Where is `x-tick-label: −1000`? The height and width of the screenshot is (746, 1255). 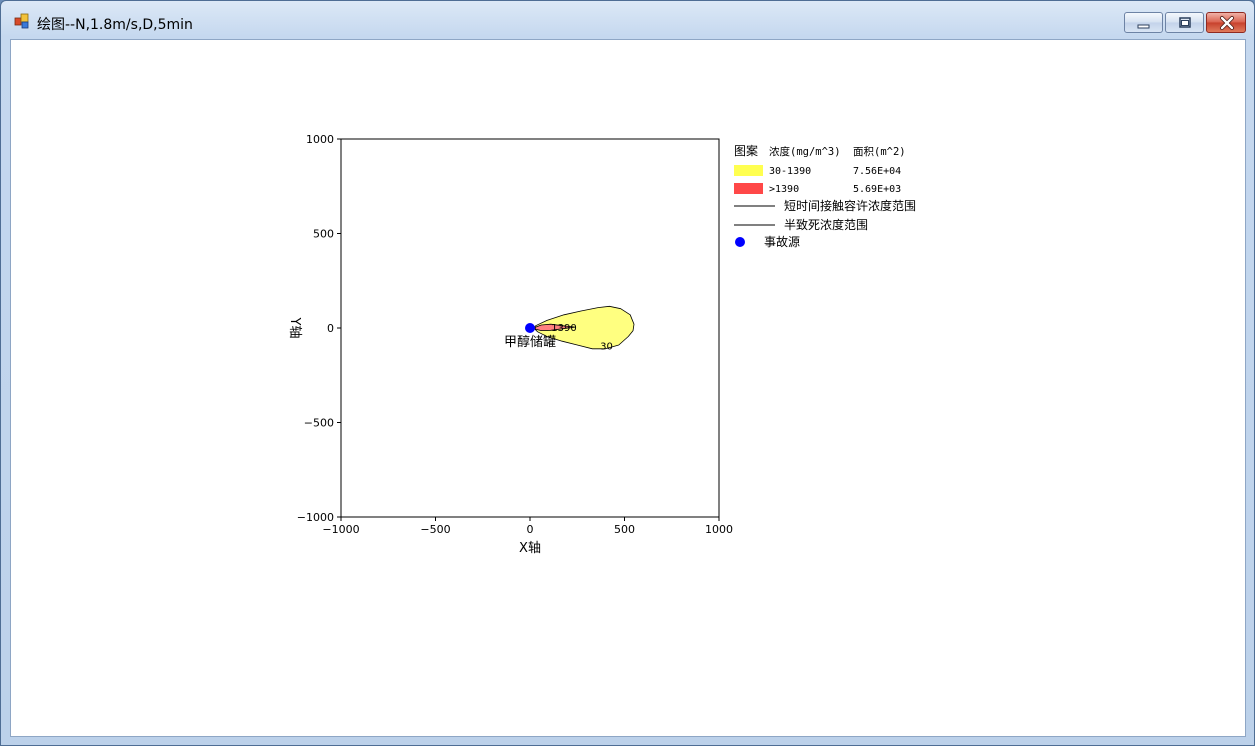
x-tick-label: −1000 is located at coordinates (340, 529).